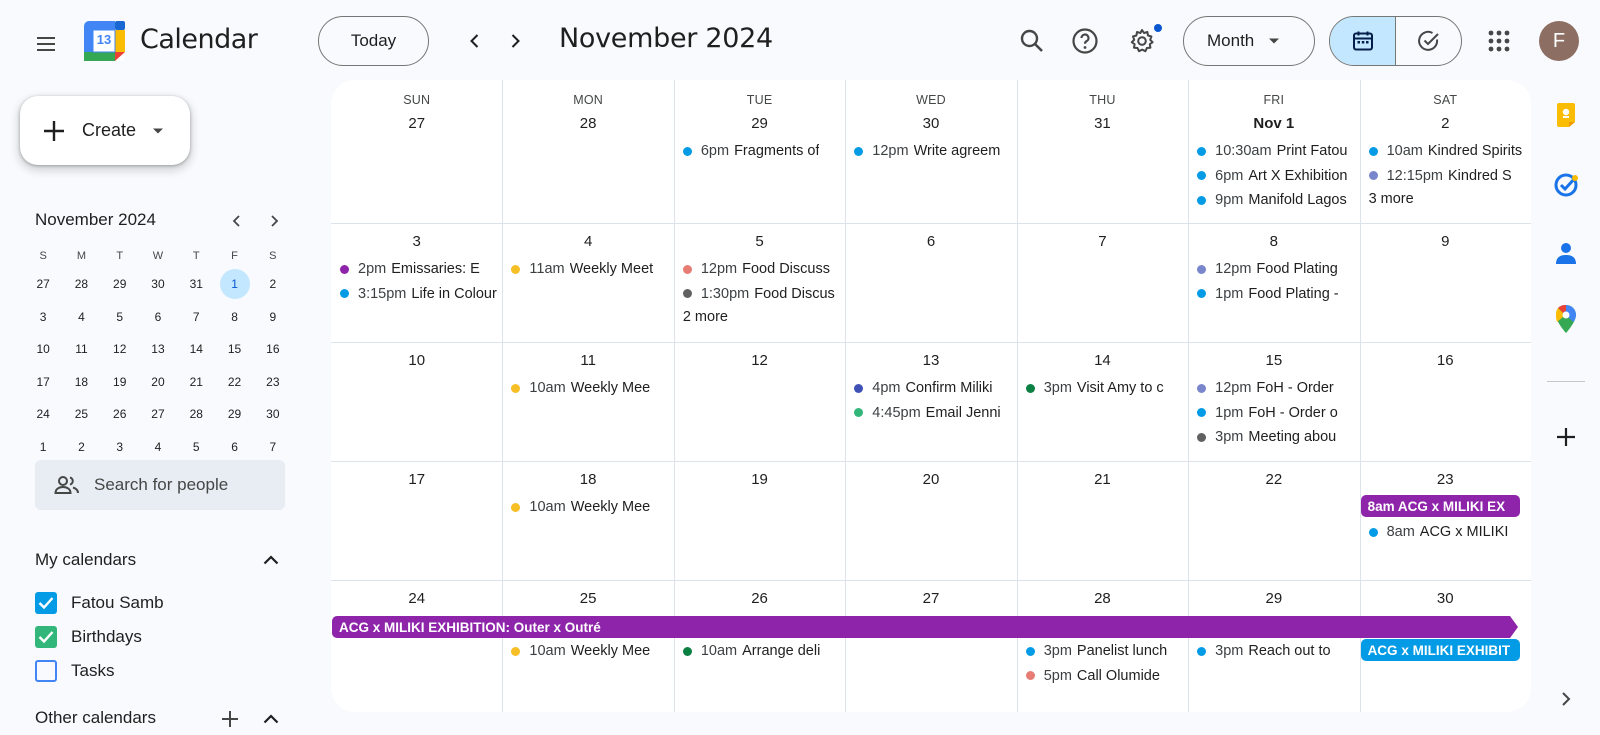  I want to click on day-cell: 27, so click(930, 646).